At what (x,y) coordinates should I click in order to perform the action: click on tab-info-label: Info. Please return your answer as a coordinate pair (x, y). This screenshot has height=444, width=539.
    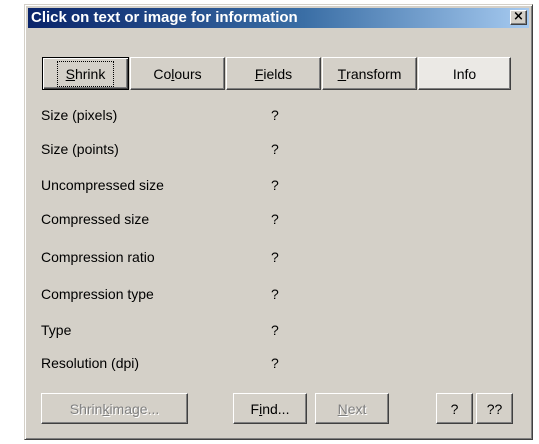
    Looking at the image, I should click on (464, 73).